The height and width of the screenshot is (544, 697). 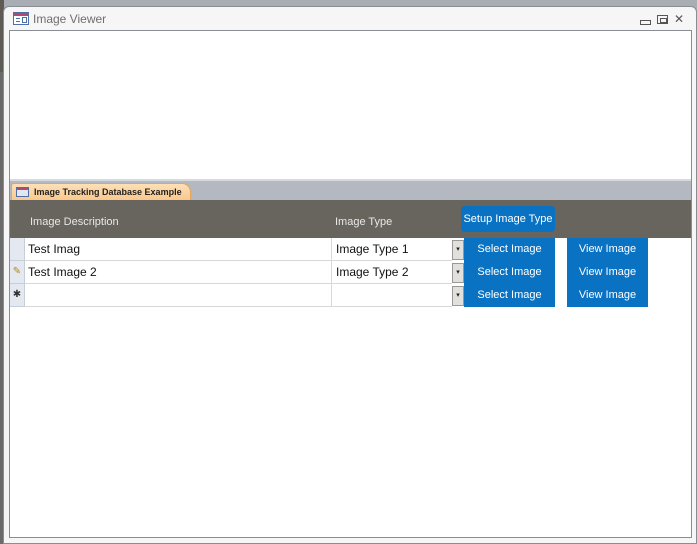 What do you see at coordinates (392, 295) in the screenshot?
I see `image-type-combo` at bounding box center [392, 295].